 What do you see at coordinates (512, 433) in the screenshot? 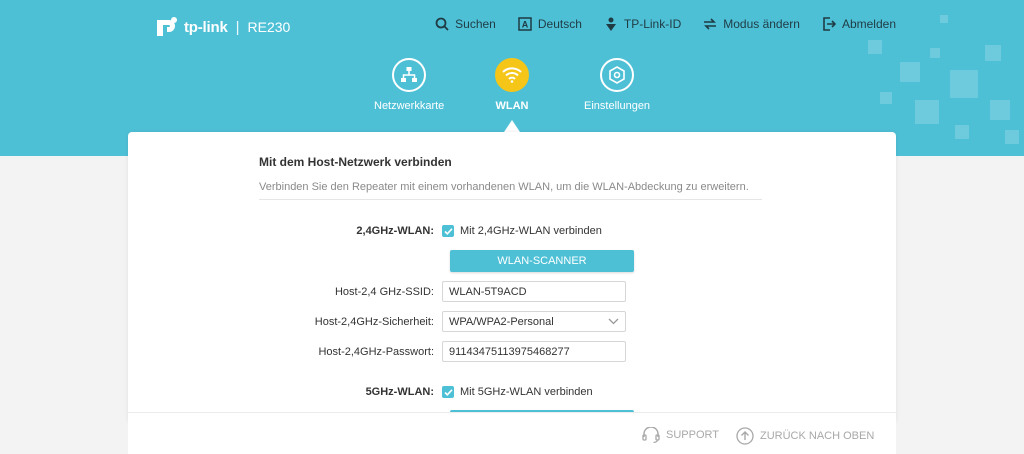
I see `footer-bar: SUPPORT ZURÜCK NACH OBEN` at bounding box center [512, 433].